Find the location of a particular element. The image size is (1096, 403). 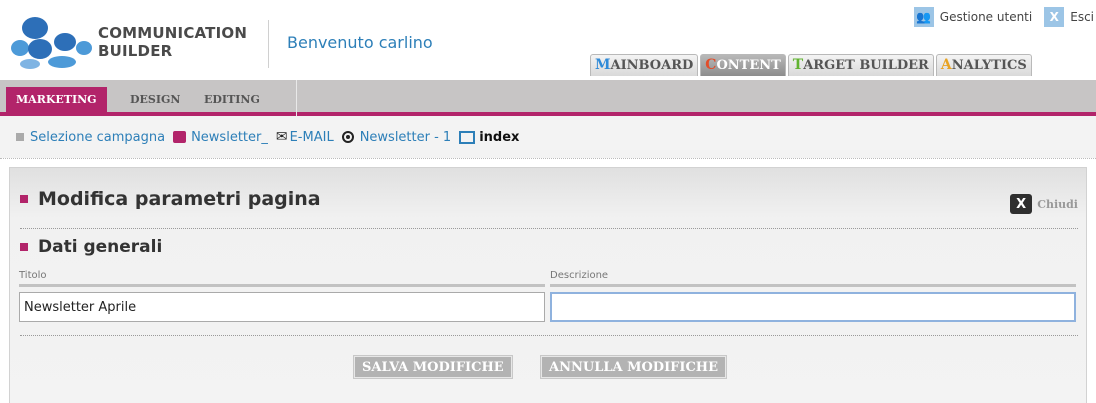

tab-analytics: ANALYTICS is located at coordinates (983, 65).